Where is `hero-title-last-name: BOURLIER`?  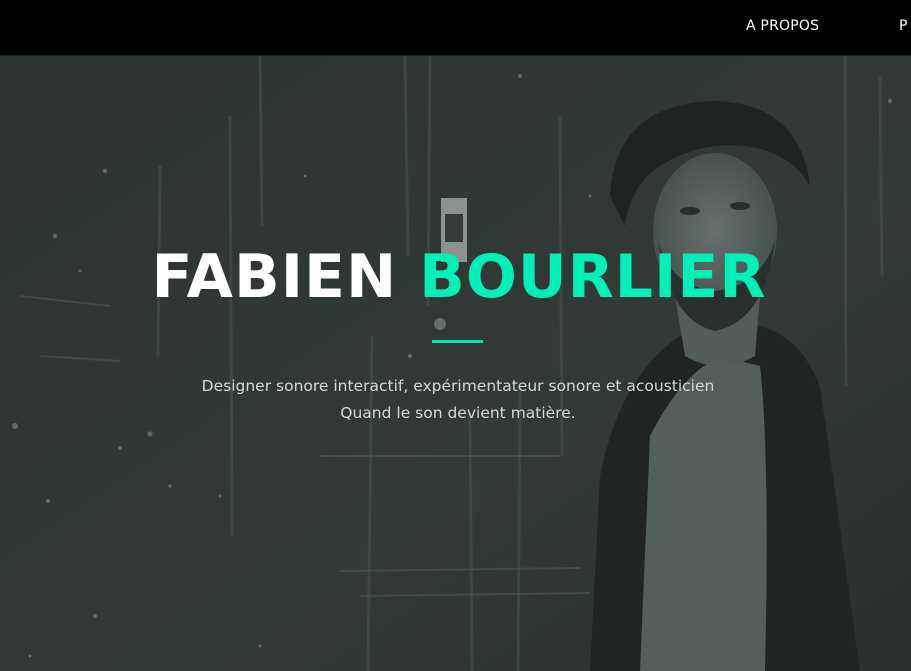
hero-title-last-name: BOURLIER is located at coordinates (593, 277).